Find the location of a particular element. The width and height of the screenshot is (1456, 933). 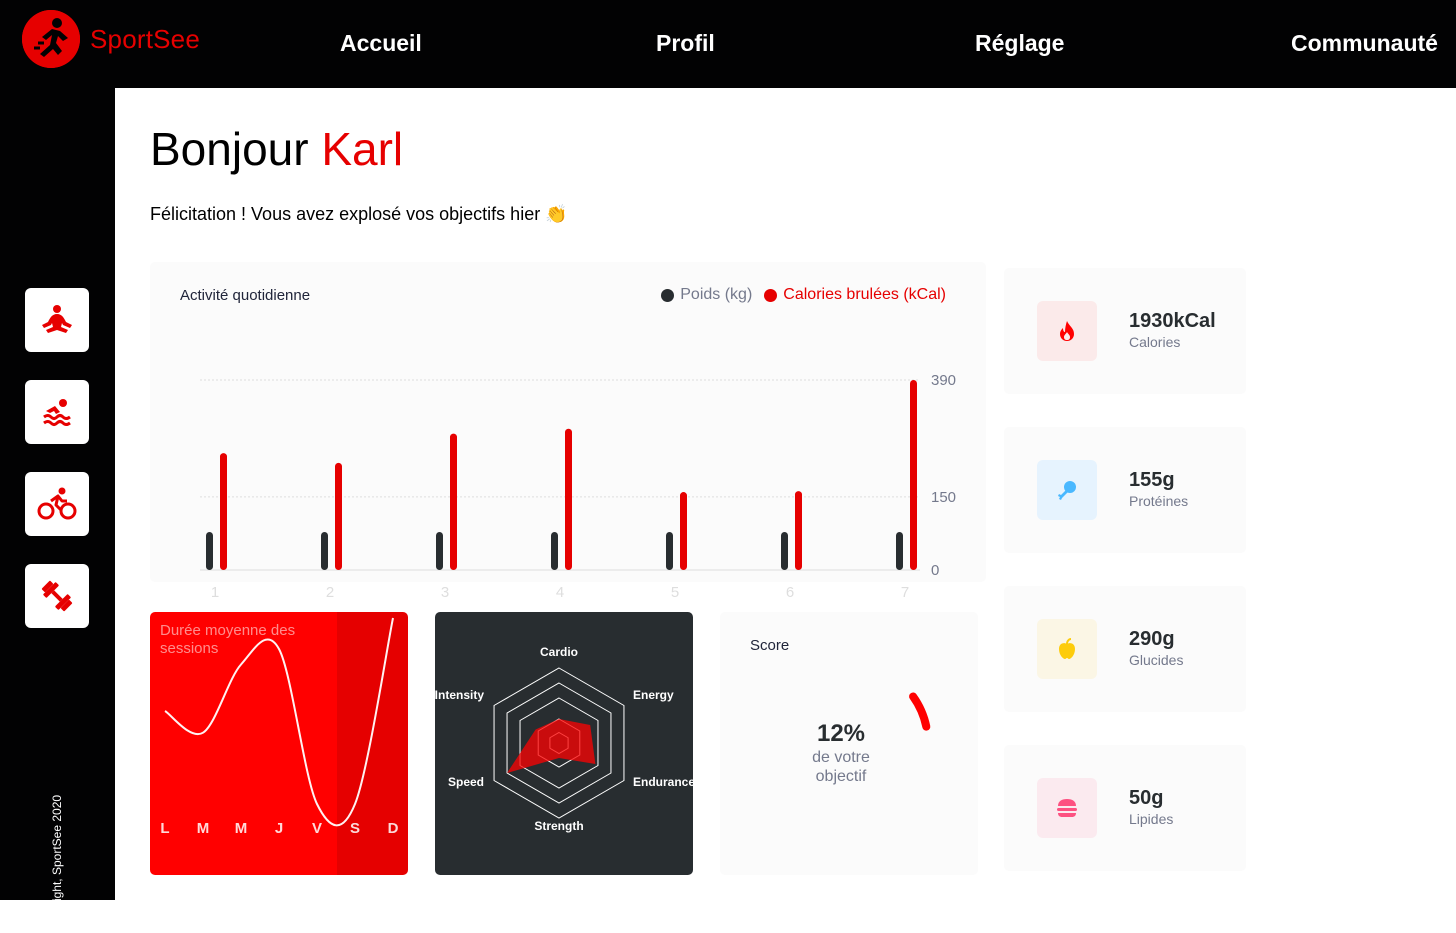

score-percent: 12% is located at coordinates (841, 733).